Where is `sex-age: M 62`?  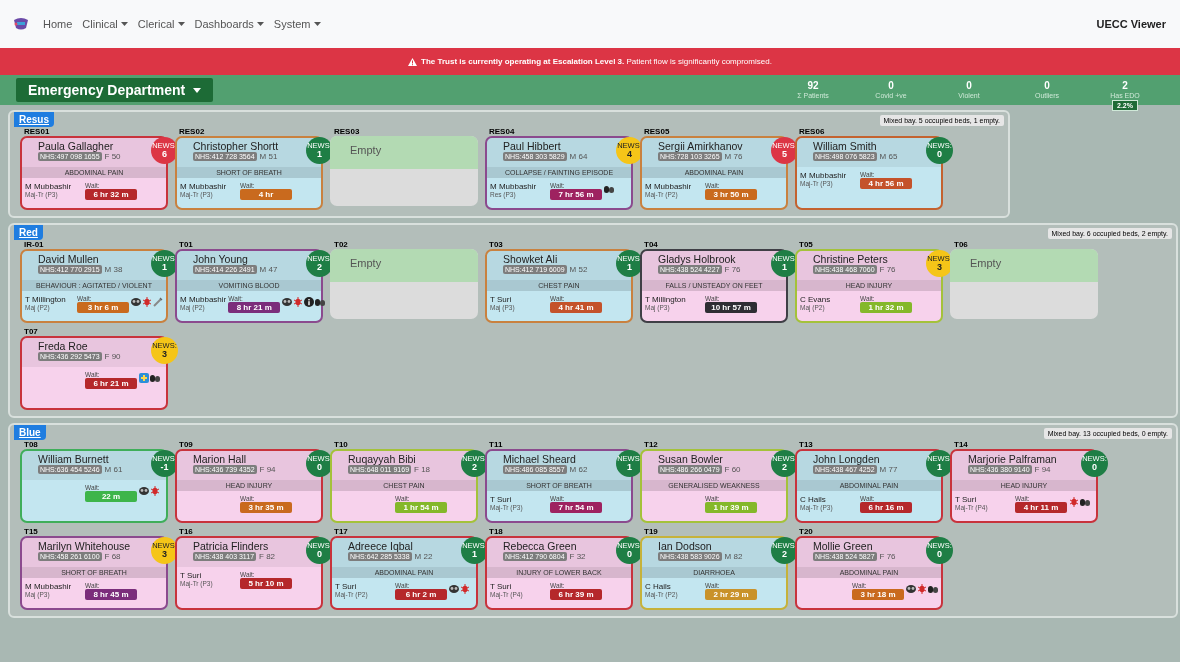
sex-age: M 62 is located at coordinates (578, 469).